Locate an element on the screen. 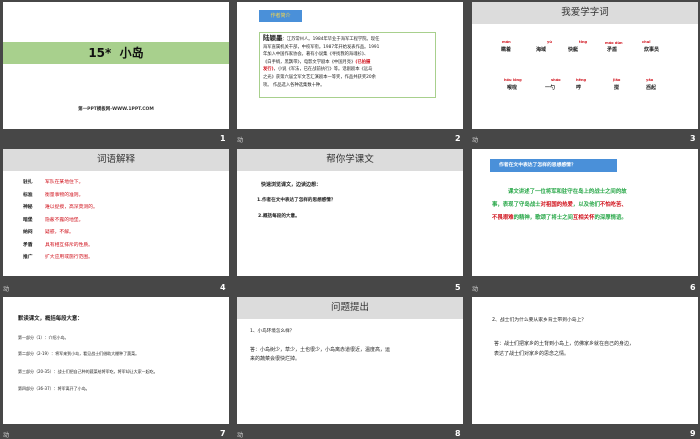 The height and width of the screenshot is (439, 700). bio-highlight: (已拍摄 is located at coordinates (363, 62).